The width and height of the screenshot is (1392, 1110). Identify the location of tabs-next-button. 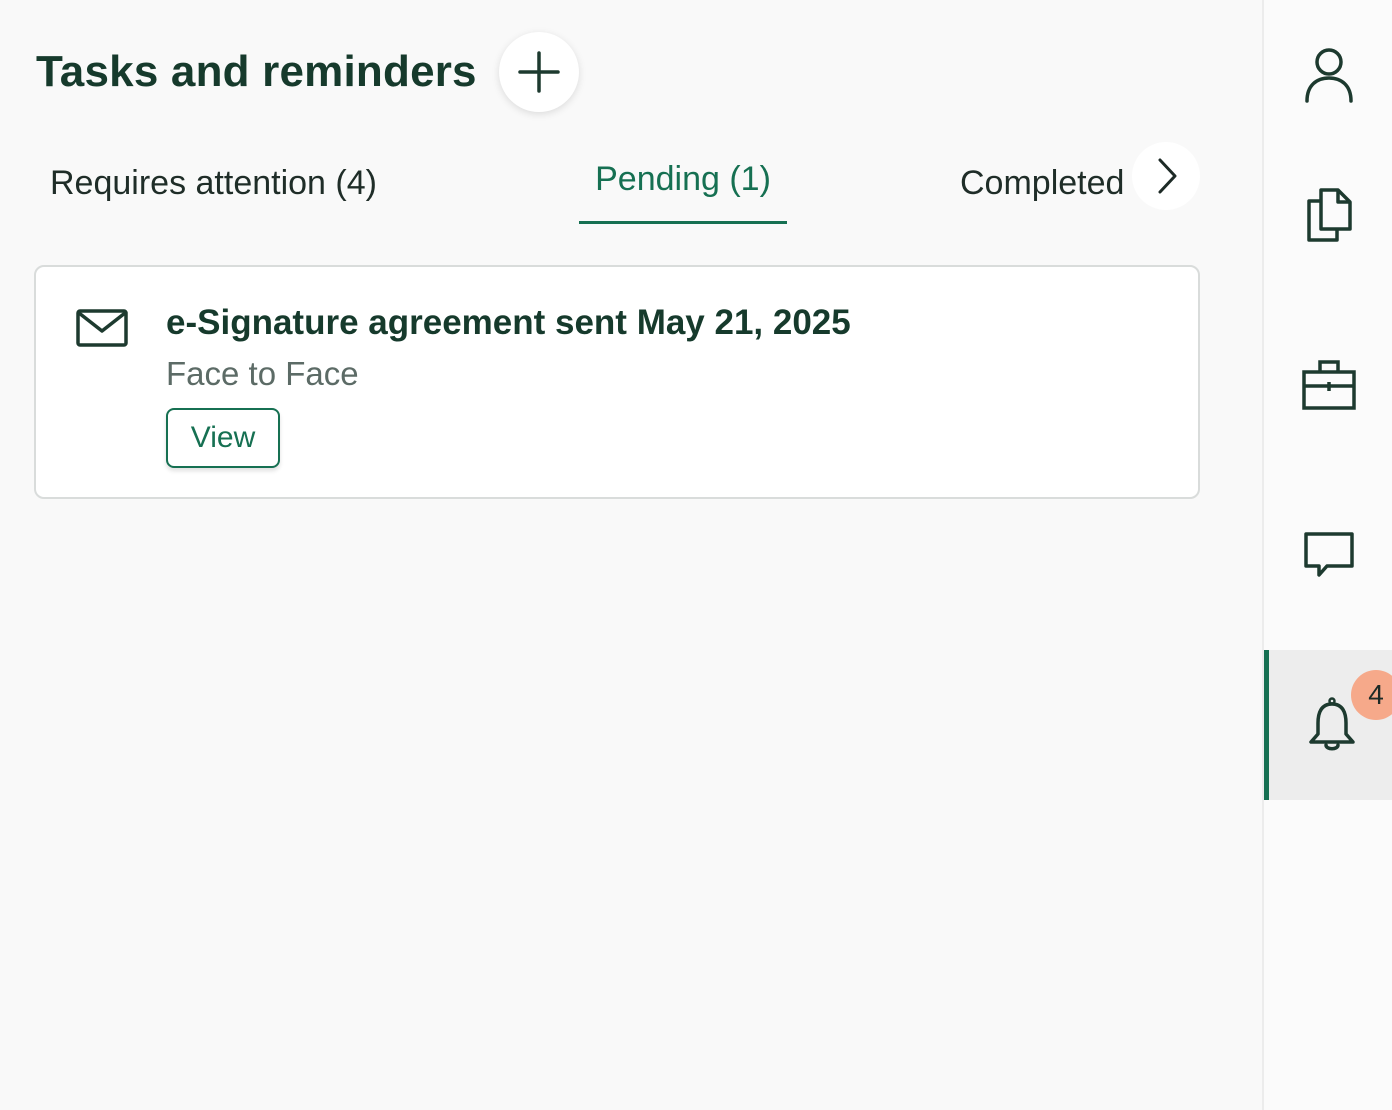
(1166, 176).